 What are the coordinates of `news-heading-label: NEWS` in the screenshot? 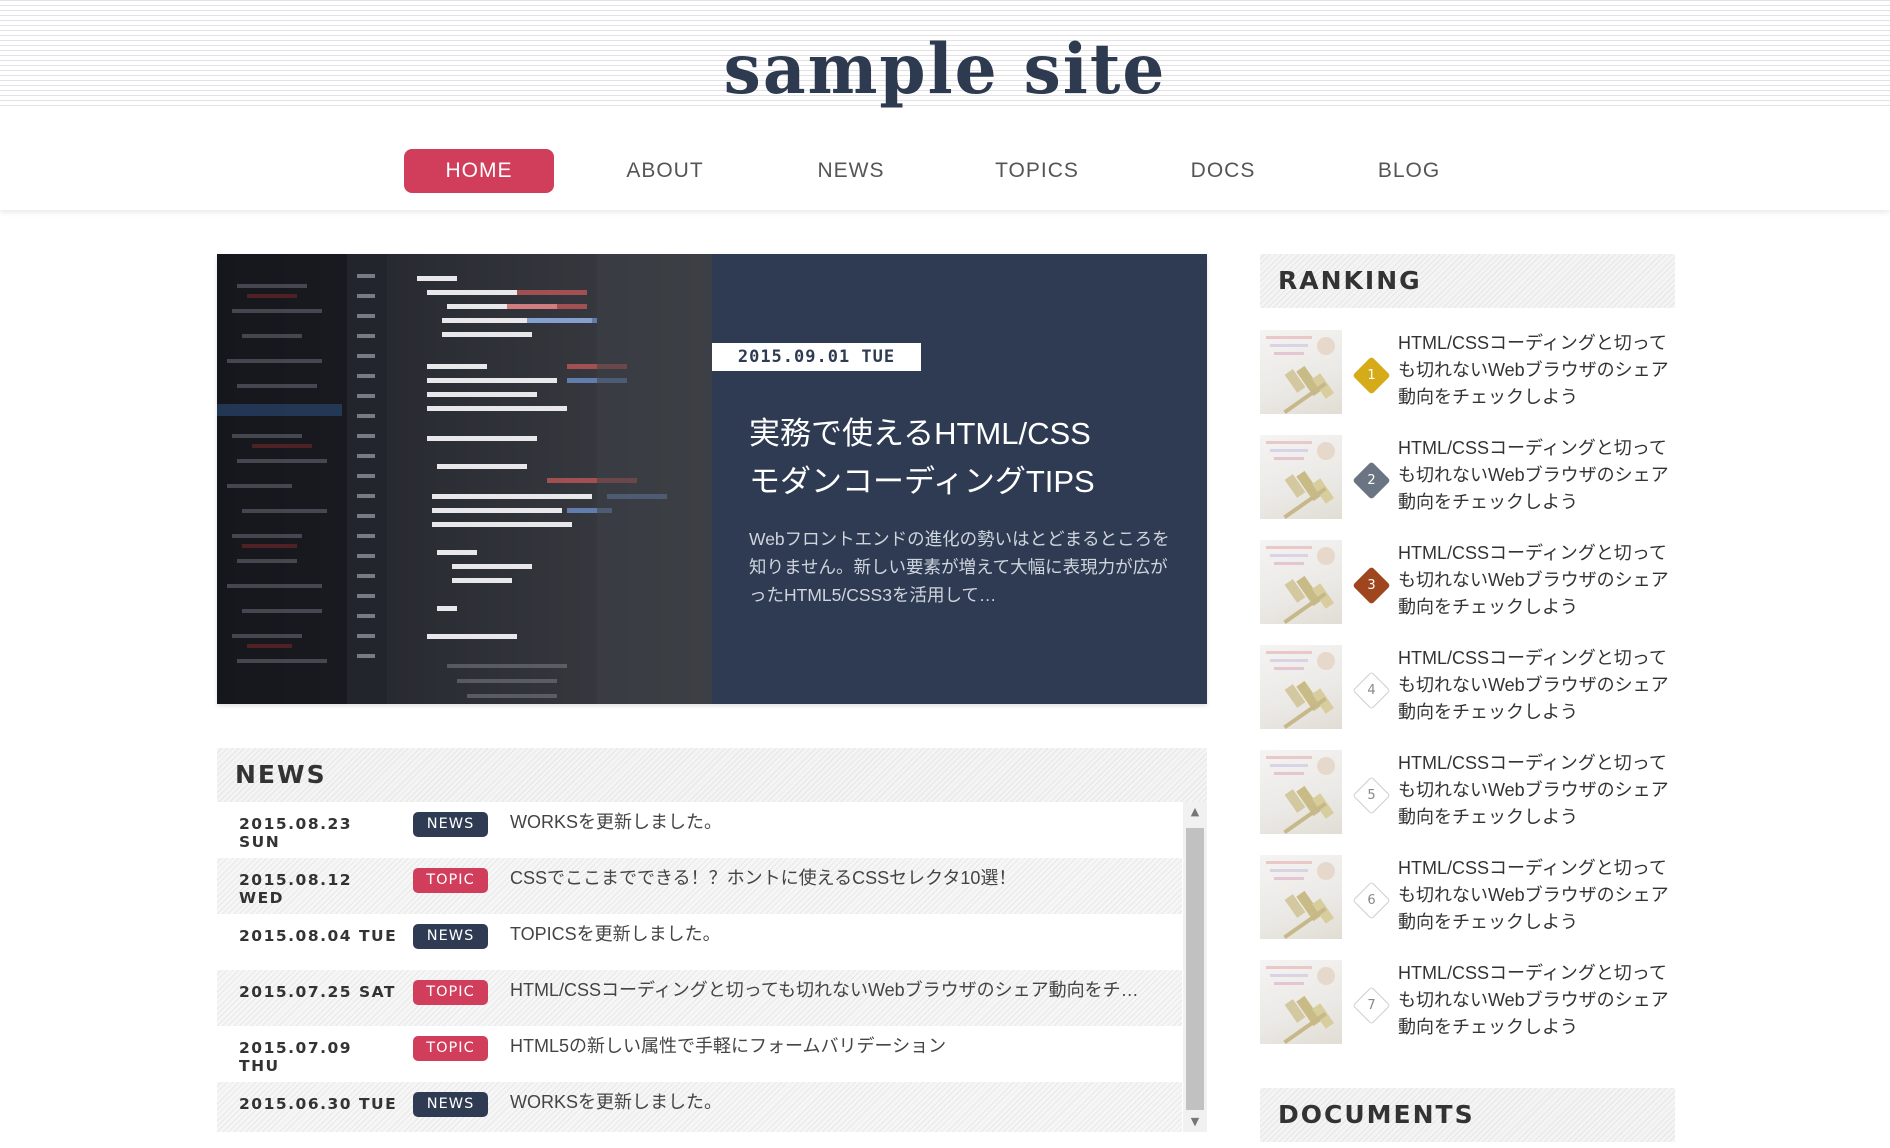 It's located at (281, 774).